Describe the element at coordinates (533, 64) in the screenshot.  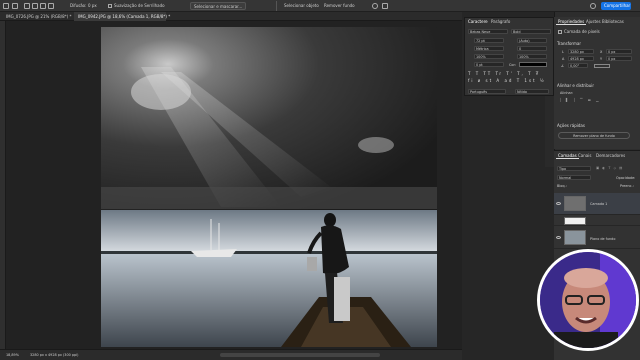
I see `text-color-swatch` at that location.